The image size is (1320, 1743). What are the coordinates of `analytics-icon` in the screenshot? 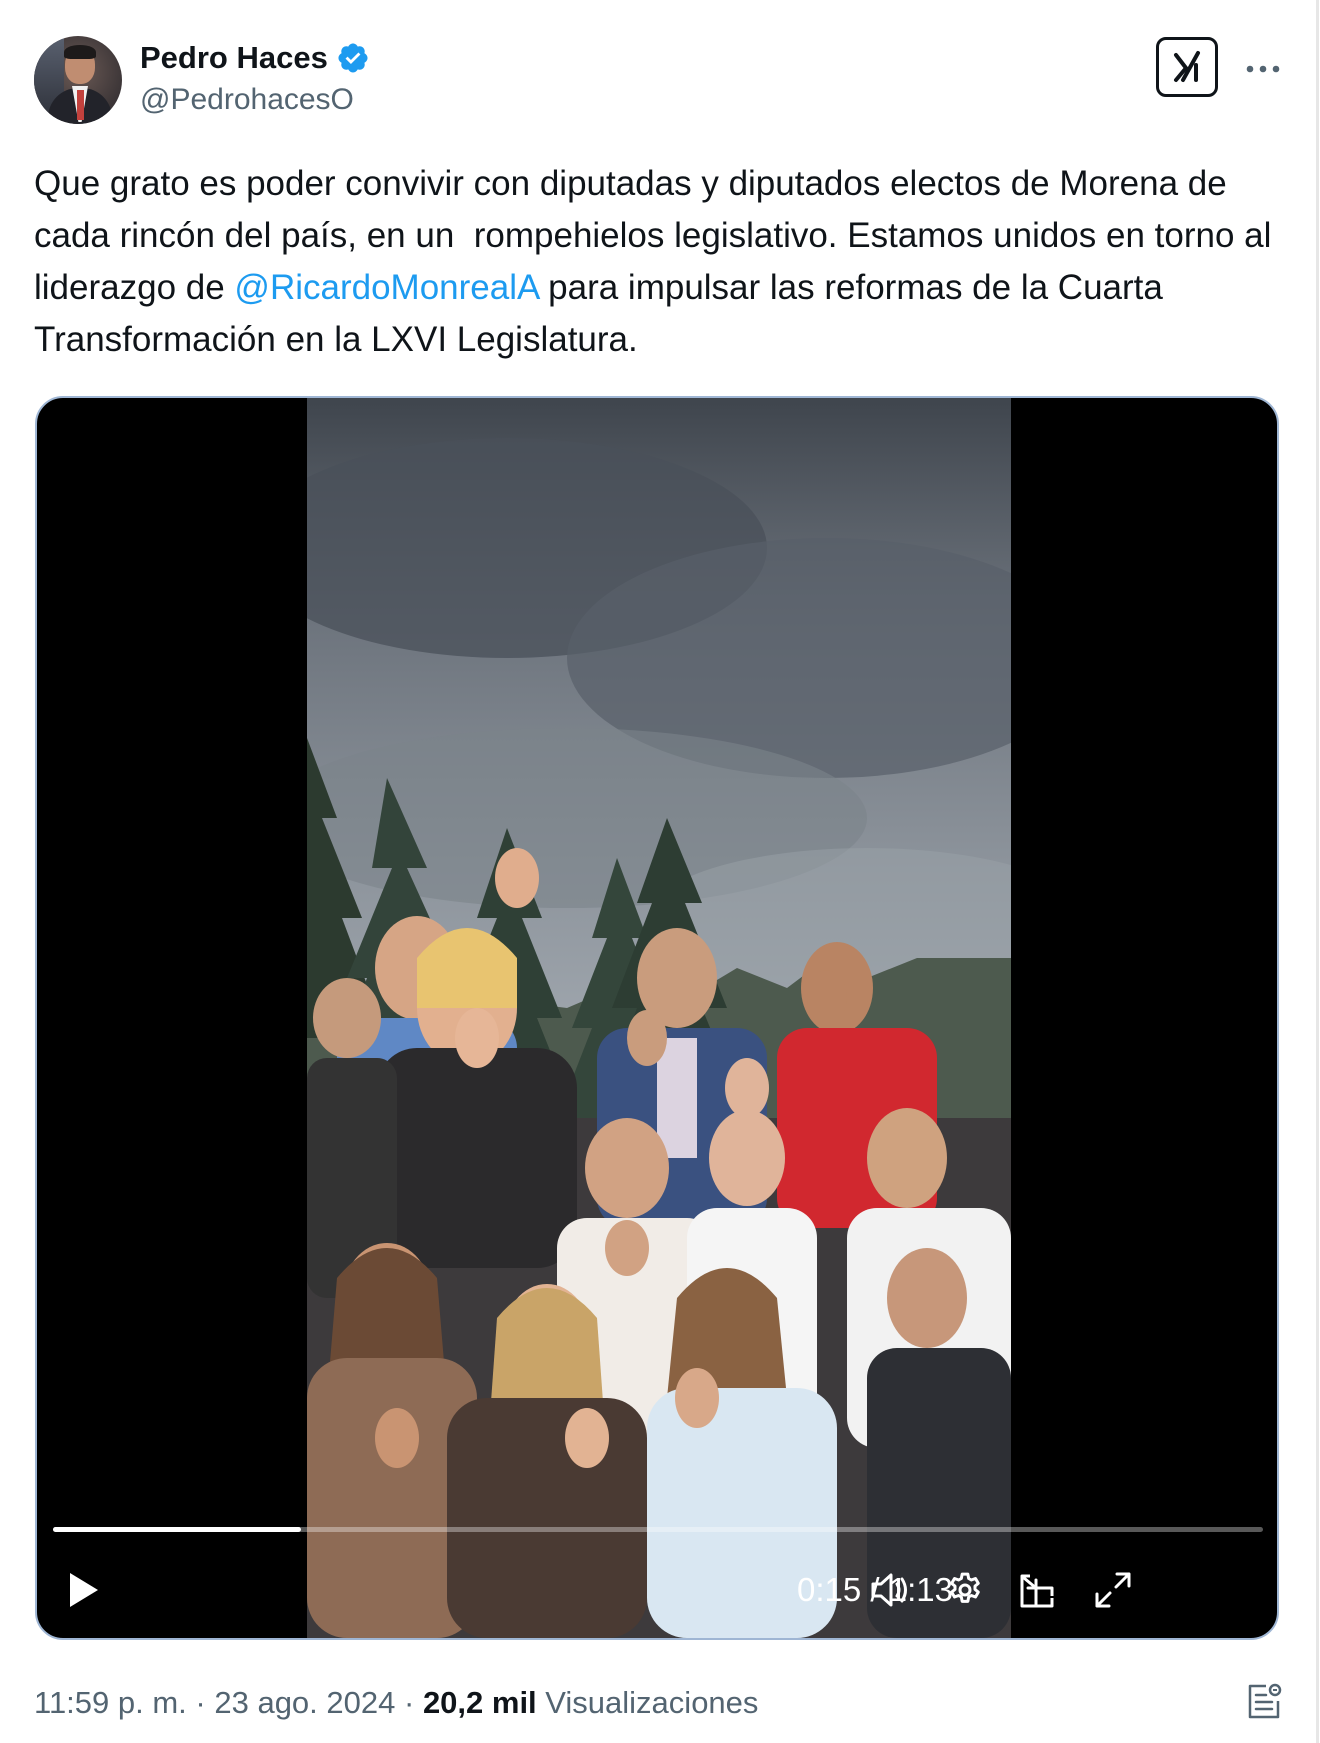 It's located at (1265, 1701).